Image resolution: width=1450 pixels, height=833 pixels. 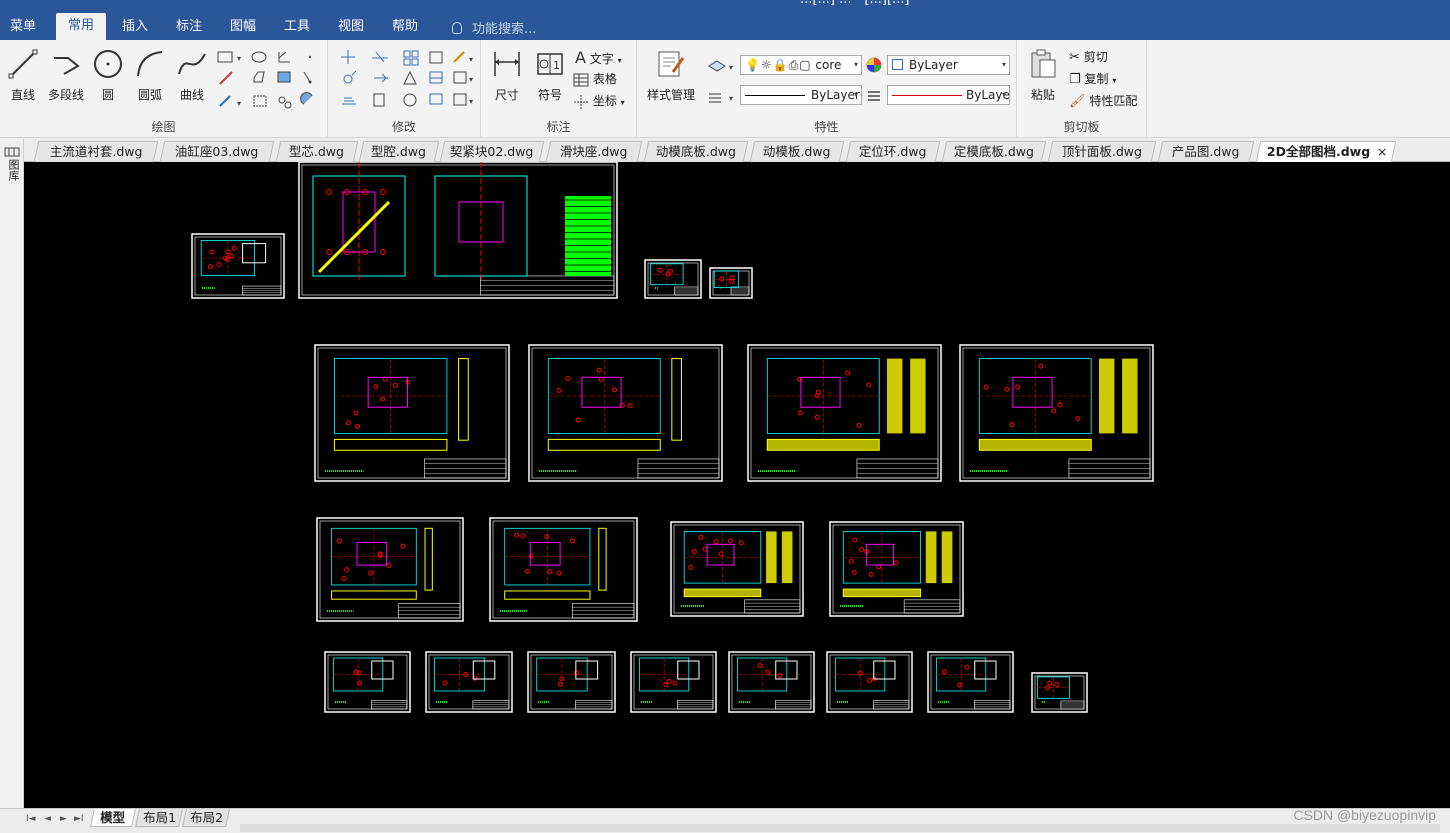 I want to click on layer-dropdown: 💡☼🔒⎙▢ core ▾, so click(x=801, y=65).